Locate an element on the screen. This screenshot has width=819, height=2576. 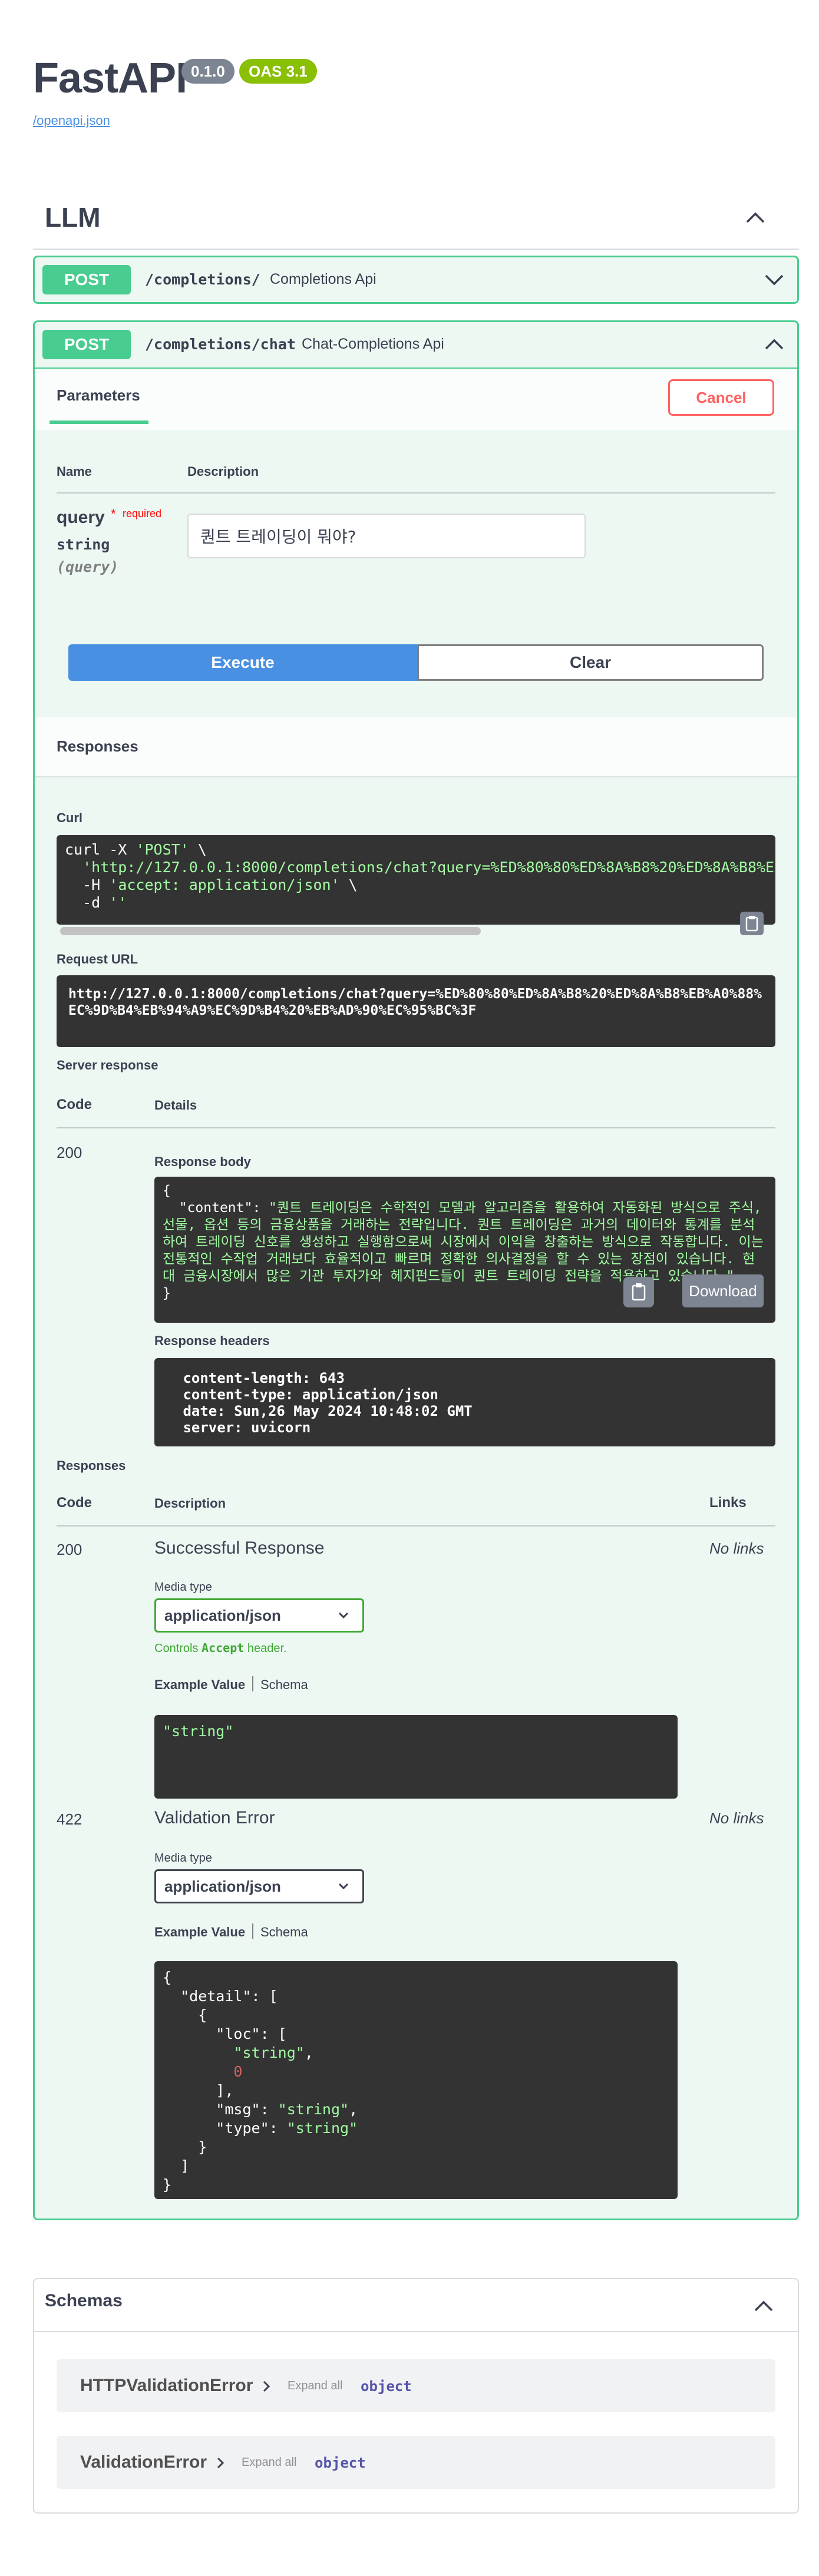
response-description: Validation Error is located at coordinates (214, 1817).